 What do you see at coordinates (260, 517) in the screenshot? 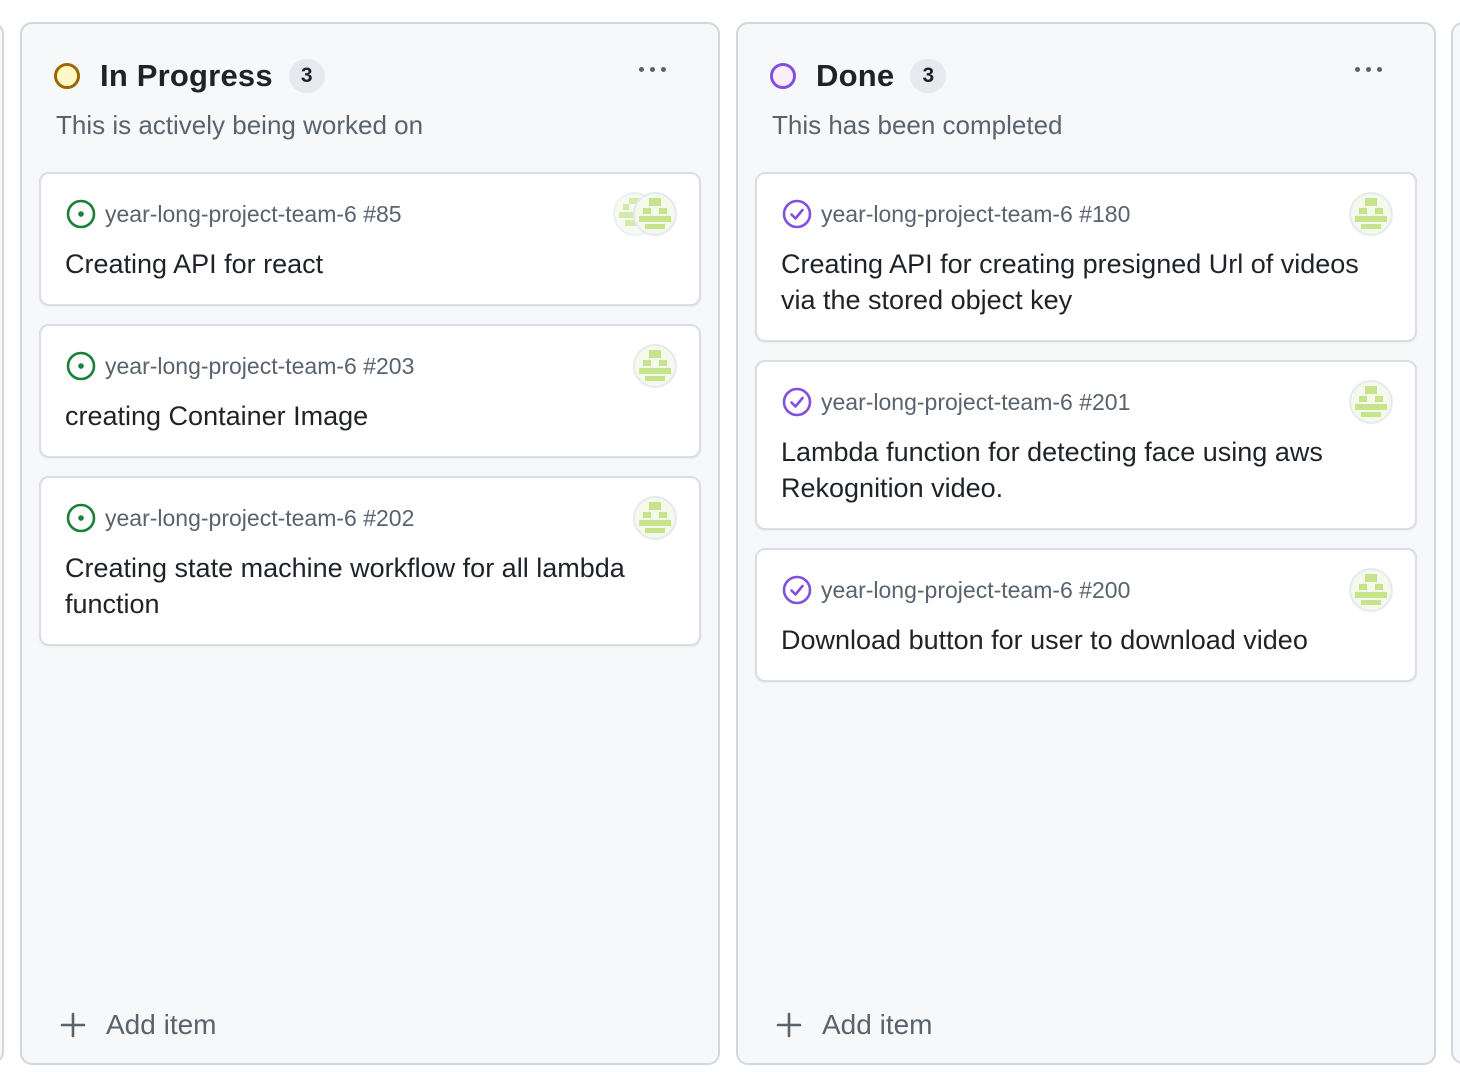
I see `issue-reference: year-long-project-team-6 #202` at bounding box center [260, 517].